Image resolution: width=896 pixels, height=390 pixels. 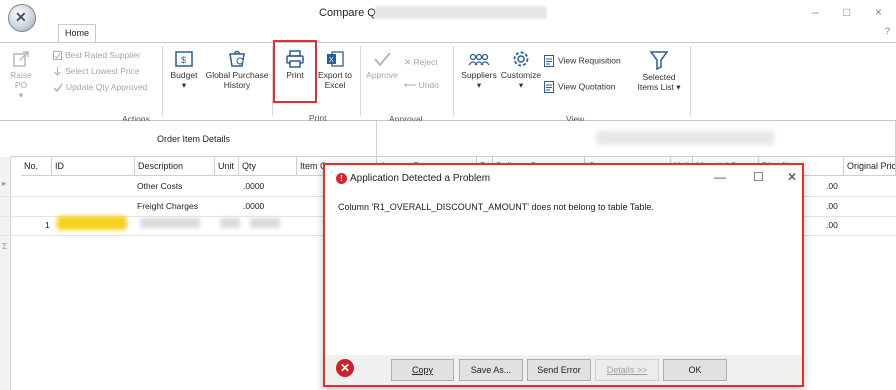 What do you see at coordinates (335, 59) in the screenshot?
I see `excel-icon: X` at bounding box center [335, 59].